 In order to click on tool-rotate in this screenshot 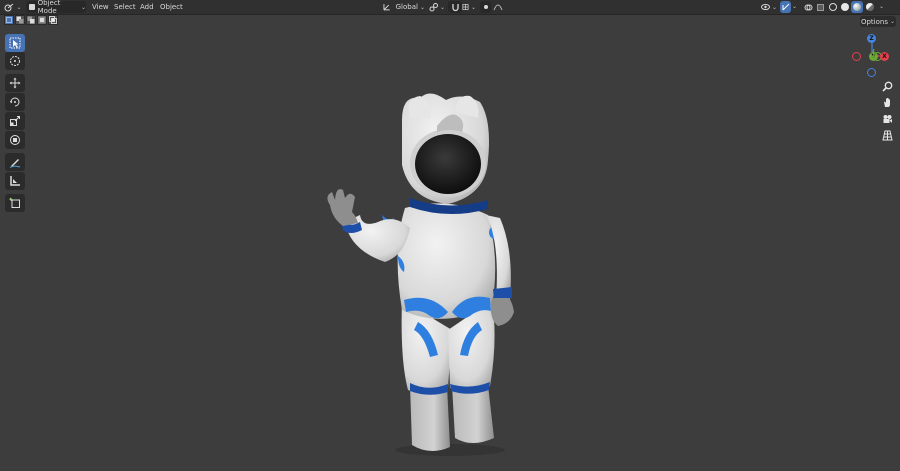, I will do `click(15, 102)`.